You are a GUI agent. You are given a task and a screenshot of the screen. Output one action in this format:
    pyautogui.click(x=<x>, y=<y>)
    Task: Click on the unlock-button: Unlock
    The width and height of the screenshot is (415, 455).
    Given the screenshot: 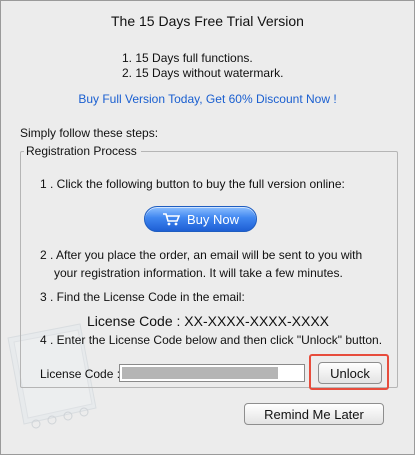 What is the action you would take?
    pyautogui.click(x=350, y=373)
    